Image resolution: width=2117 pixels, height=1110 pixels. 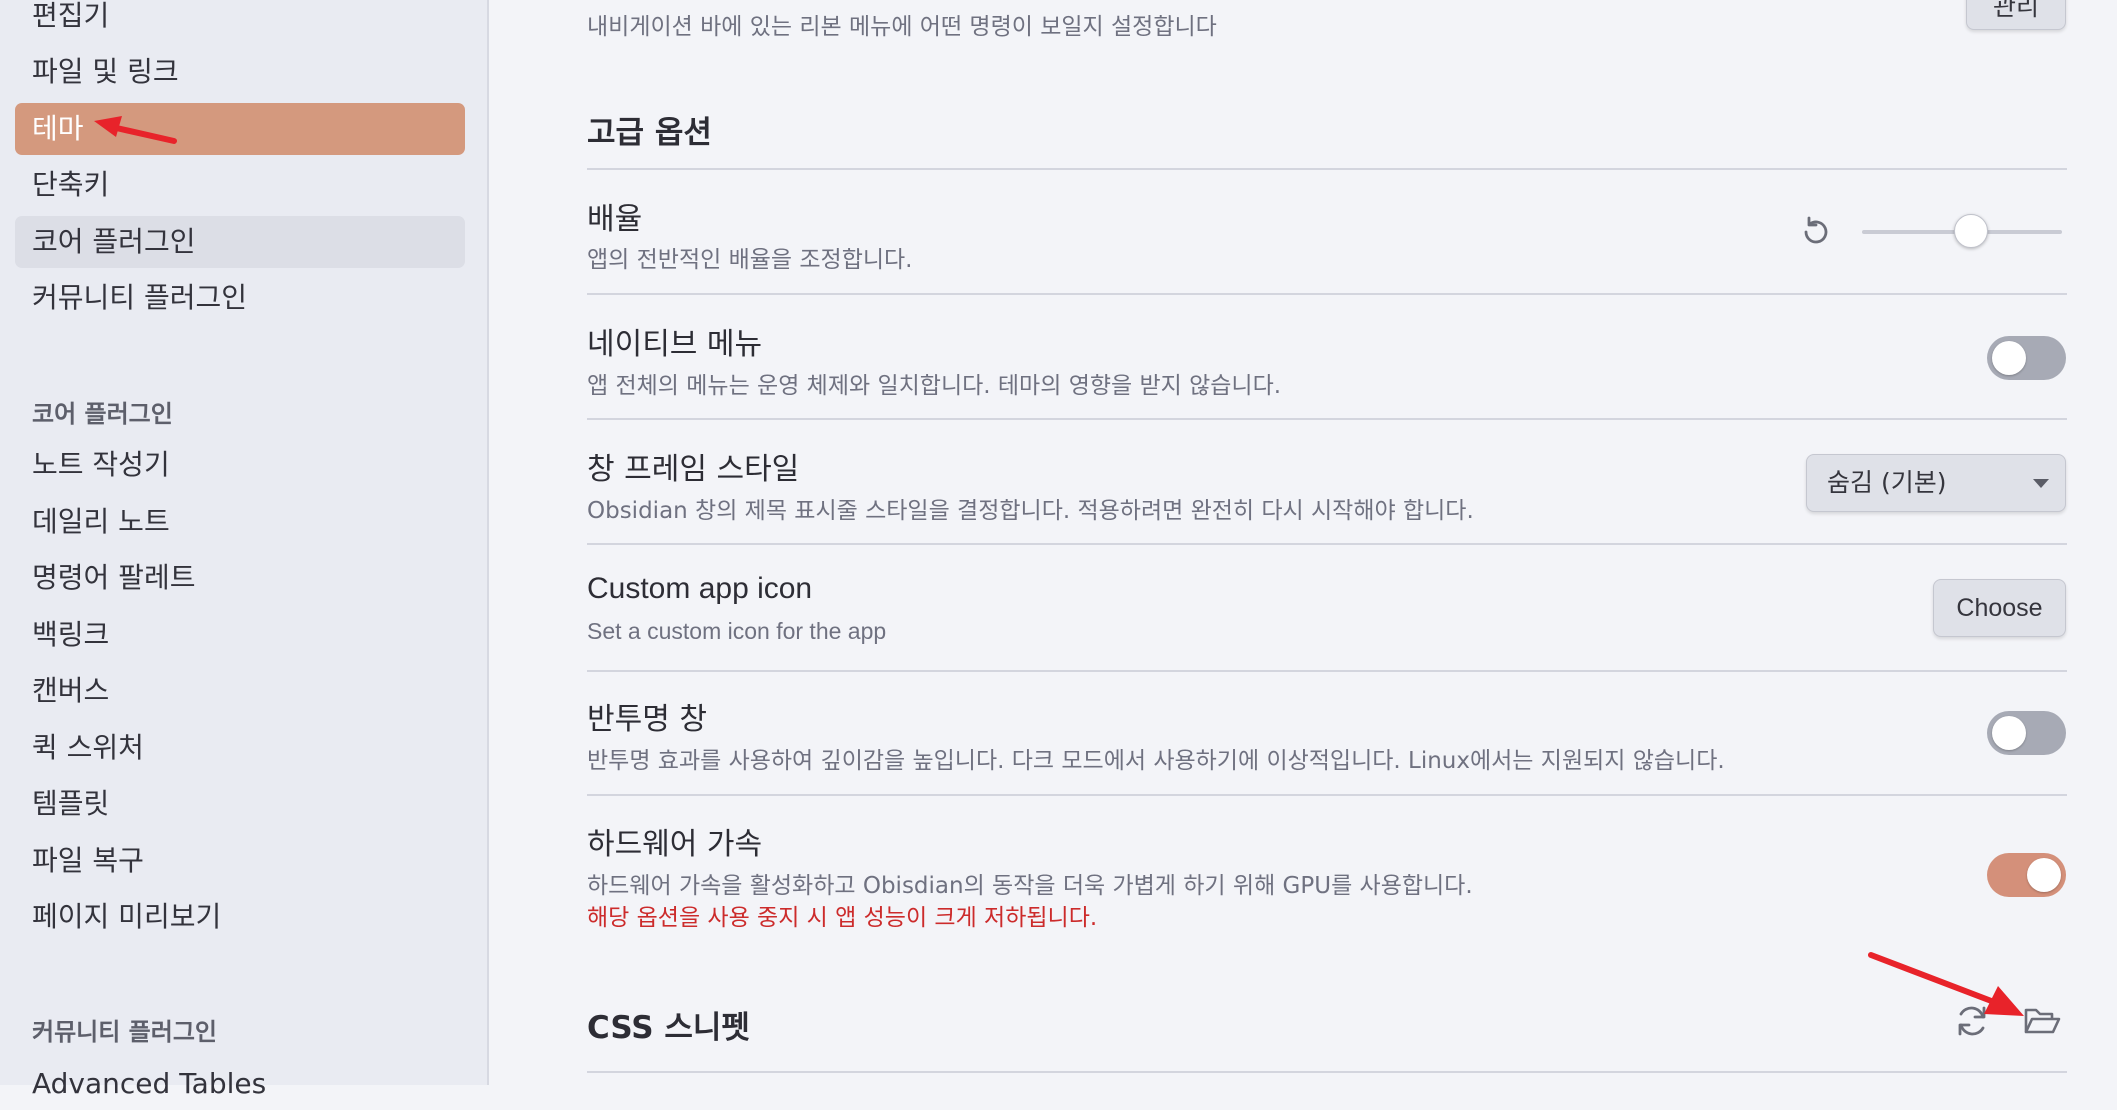 I want to click on frame-style-selected-value: 숨김 (기본), so click(x=1887, y=482).